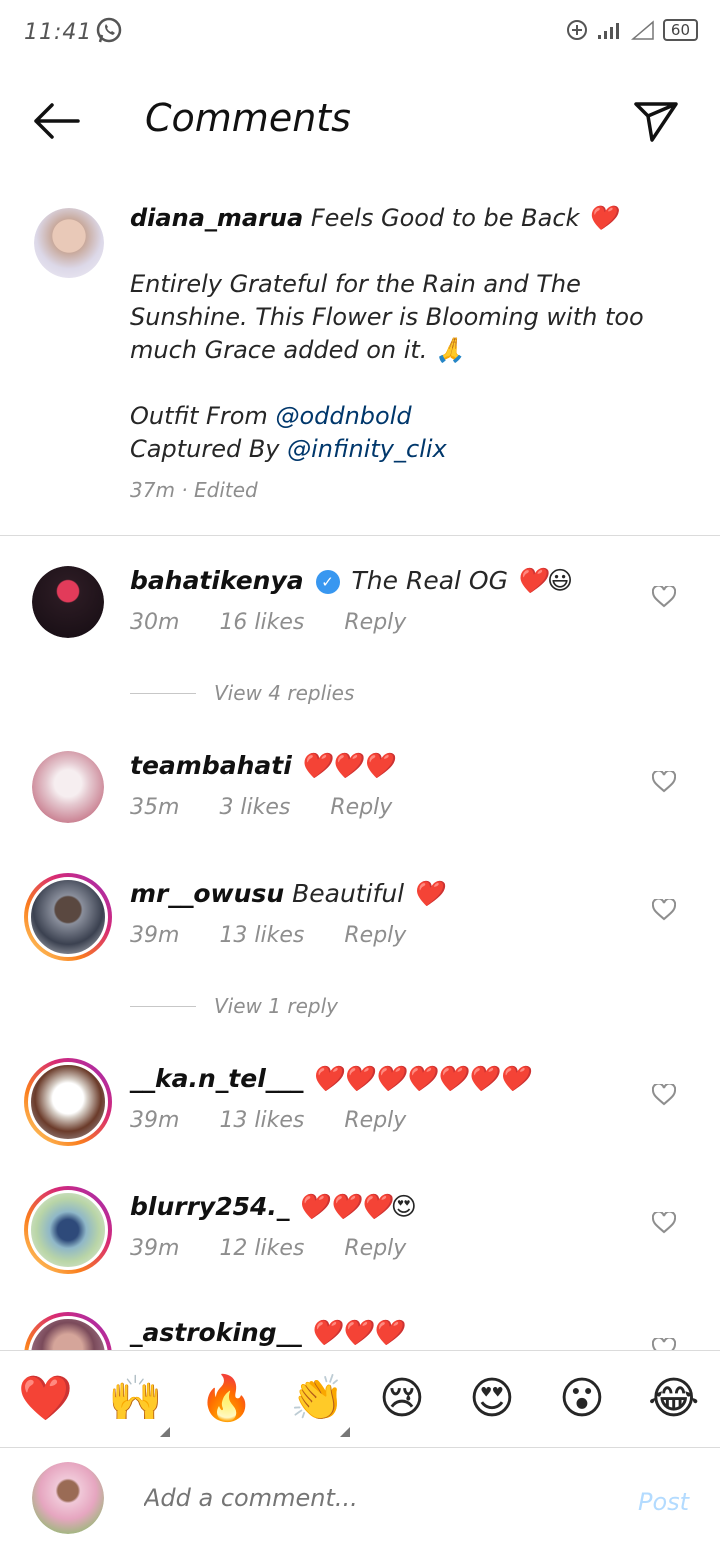  I want to click on comment-username: blurry254._, so click(209, 1206).